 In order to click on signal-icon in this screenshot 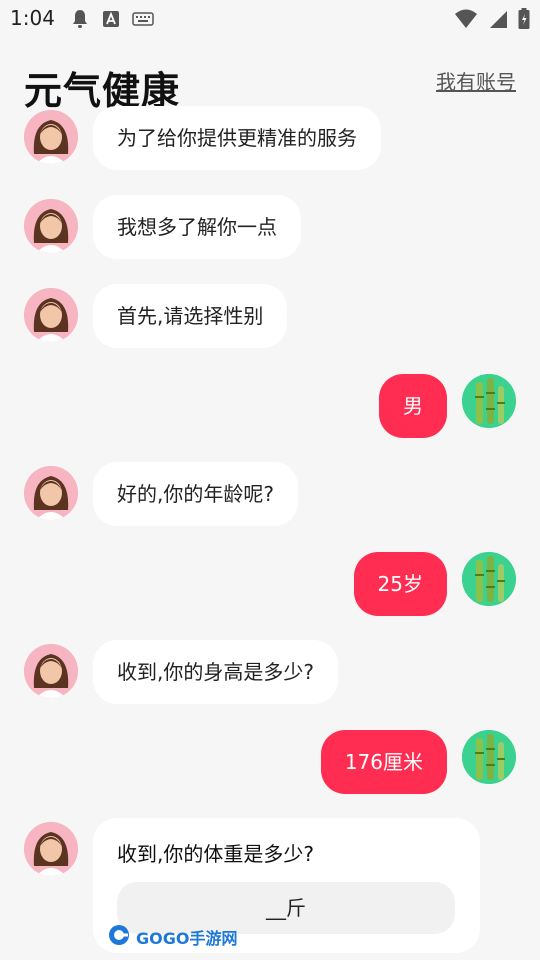, I will do `click(498, 21)`.